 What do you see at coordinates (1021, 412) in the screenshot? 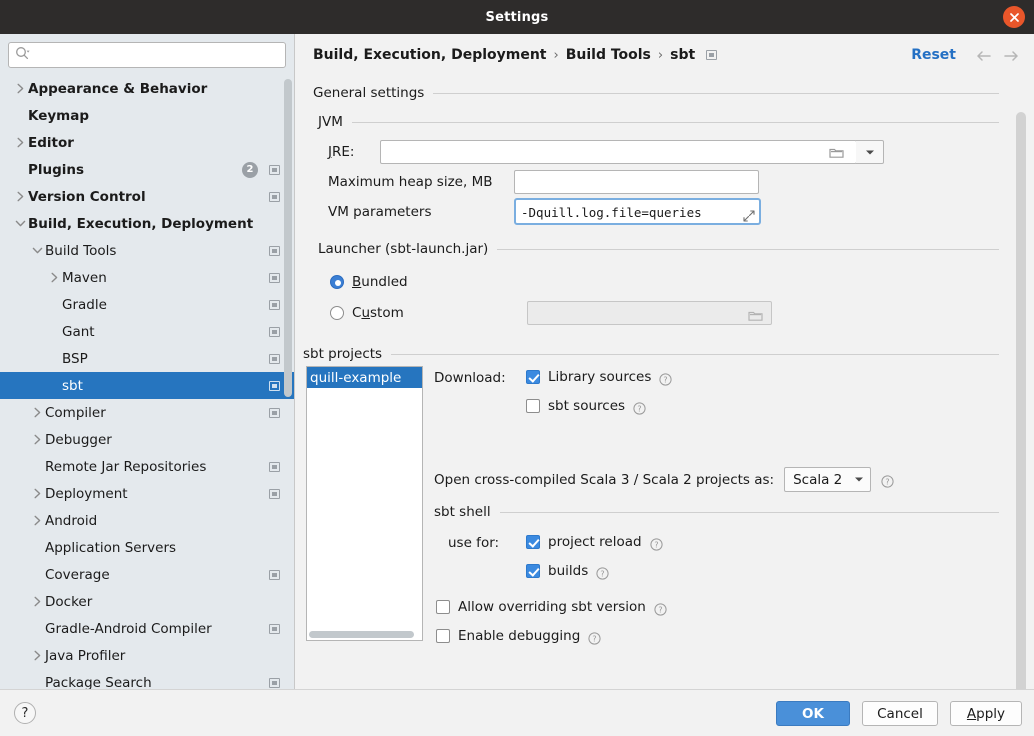
I see `content-scrollbar-thumb` at bounding box center [1021, 412].